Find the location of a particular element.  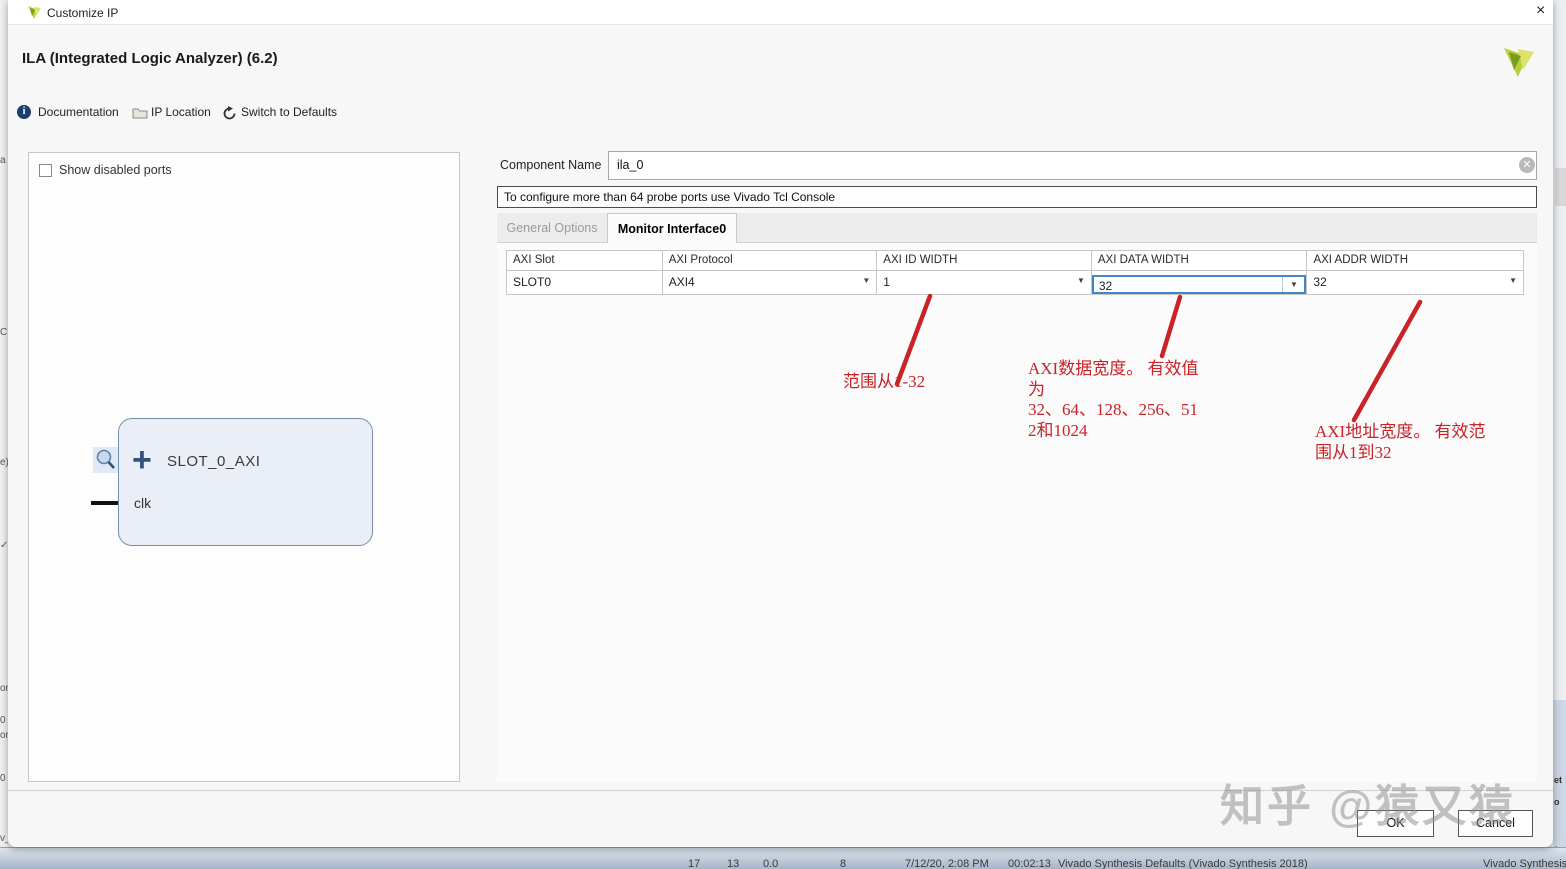

axi-protocol-select: AXI4 ▼ is located at coordinates (770, 282).